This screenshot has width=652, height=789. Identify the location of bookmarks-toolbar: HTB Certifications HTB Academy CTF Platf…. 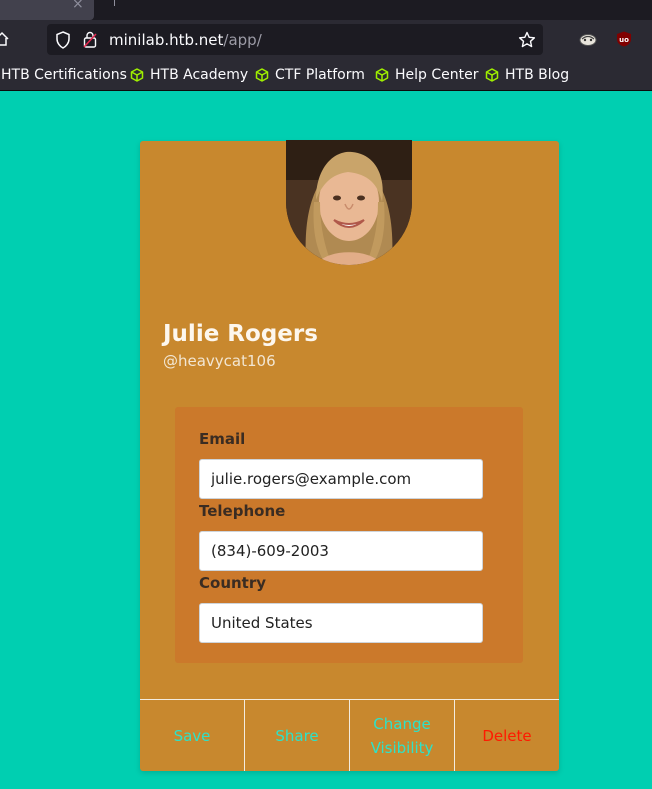
(326, 75).